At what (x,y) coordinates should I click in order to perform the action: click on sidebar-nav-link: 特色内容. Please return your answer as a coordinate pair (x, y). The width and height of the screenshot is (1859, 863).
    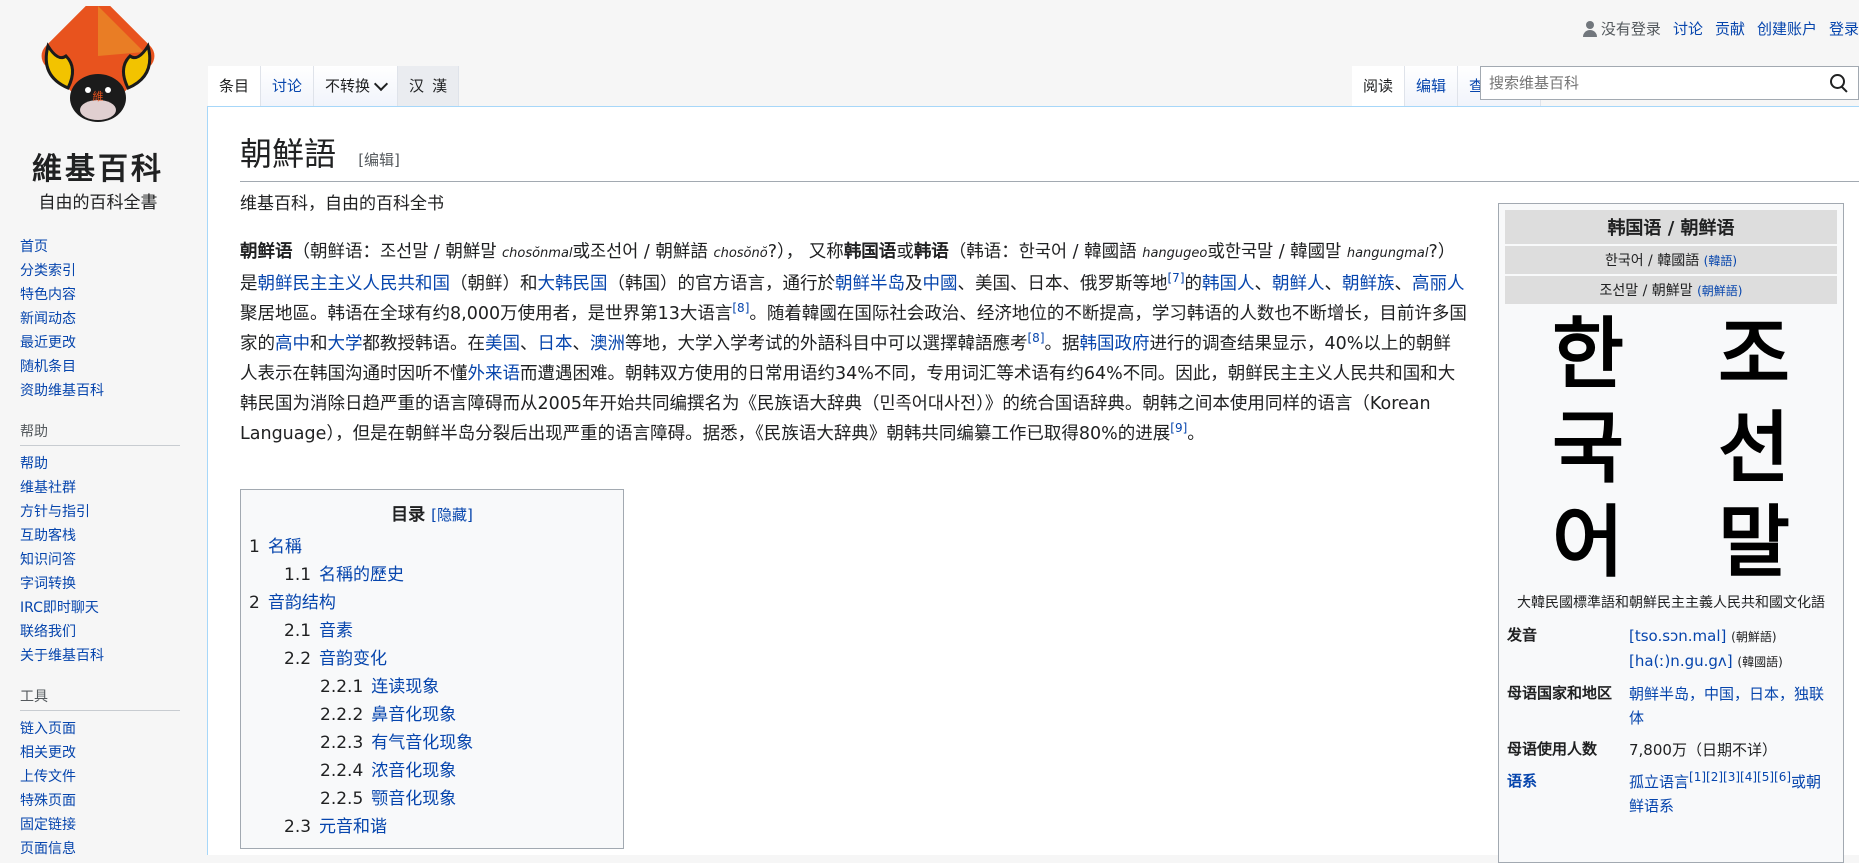
    Looking at the image, I should click on (48, 295).